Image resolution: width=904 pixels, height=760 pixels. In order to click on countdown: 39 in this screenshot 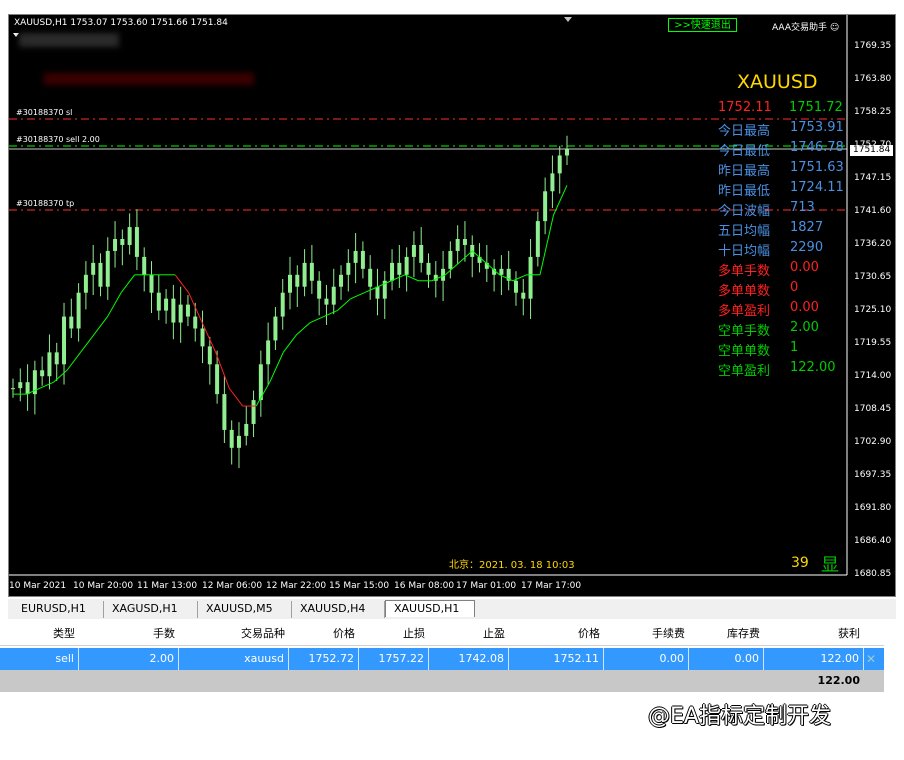, I will do `click(800, 563)`.